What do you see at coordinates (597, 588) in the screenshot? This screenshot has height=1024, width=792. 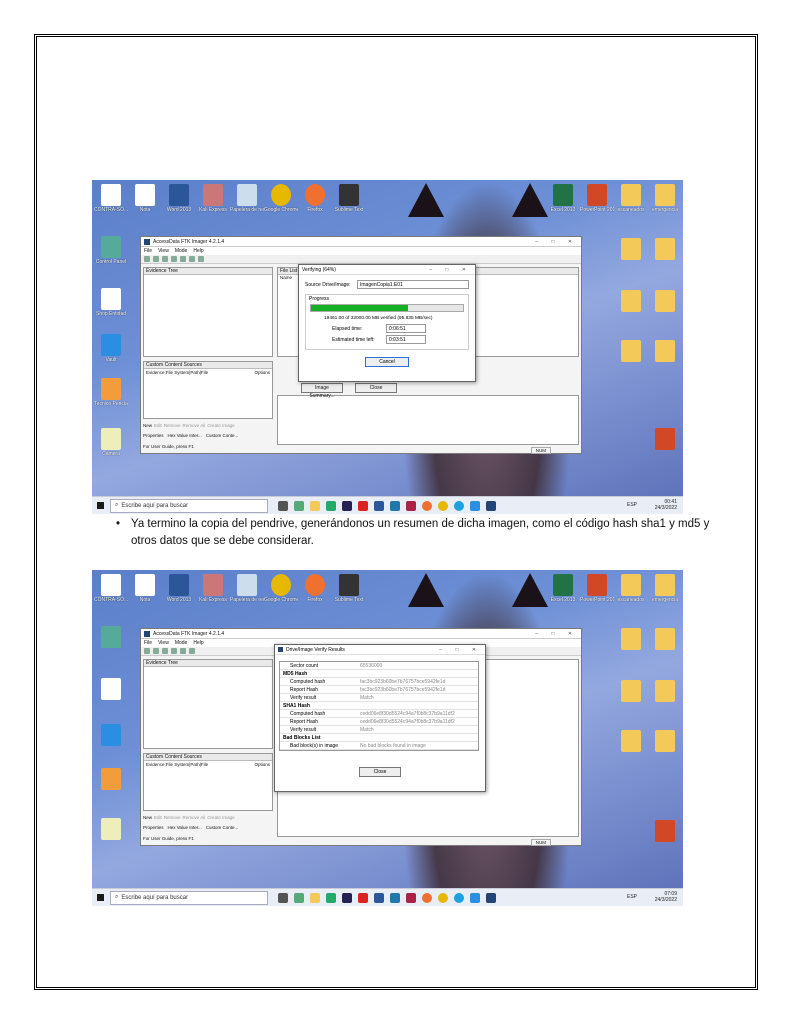 I see `powerpoint-icon: PowerPoint 2013` at bounding box center [597, 588].